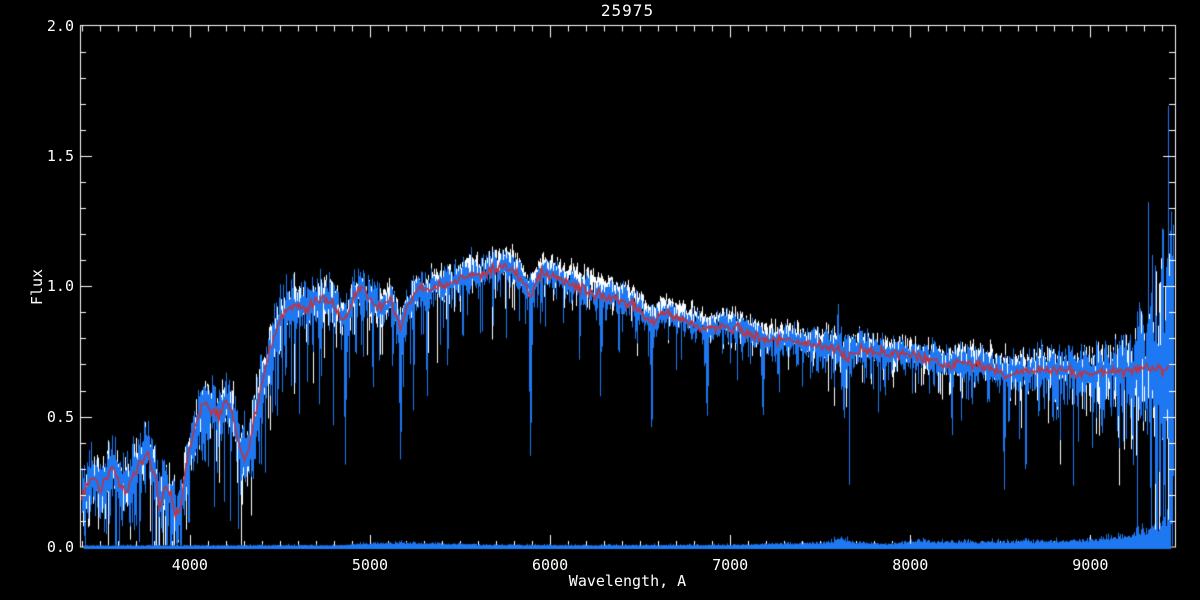 The image size is (1200, 600). Describe the element at coordinates (1090, 565) in the screenshot. I see `x-tick-label: 9000` at that location.